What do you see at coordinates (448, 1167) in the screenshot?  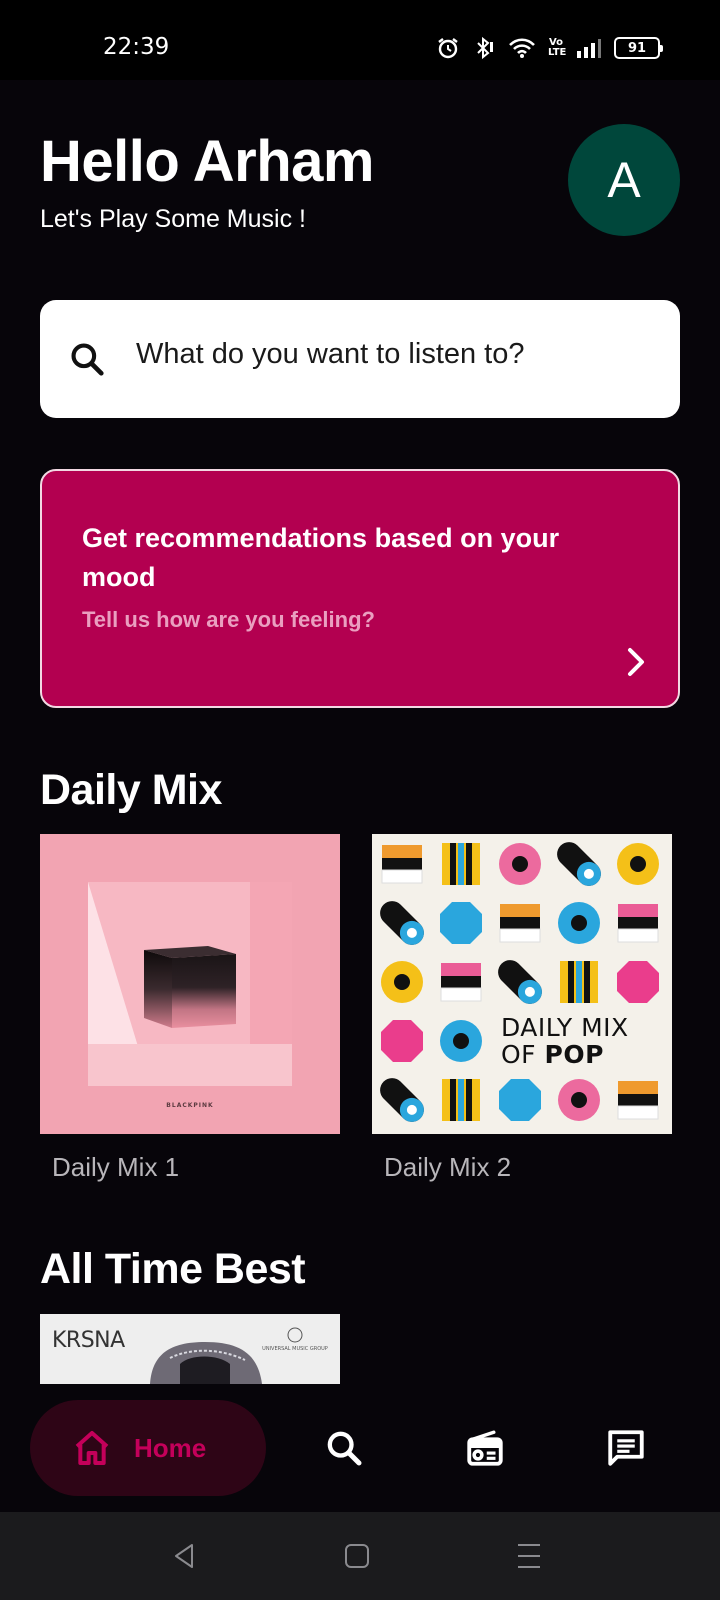 I see `daily-mix-label: Daily Mix 2` at bounding box center [448, 1167].